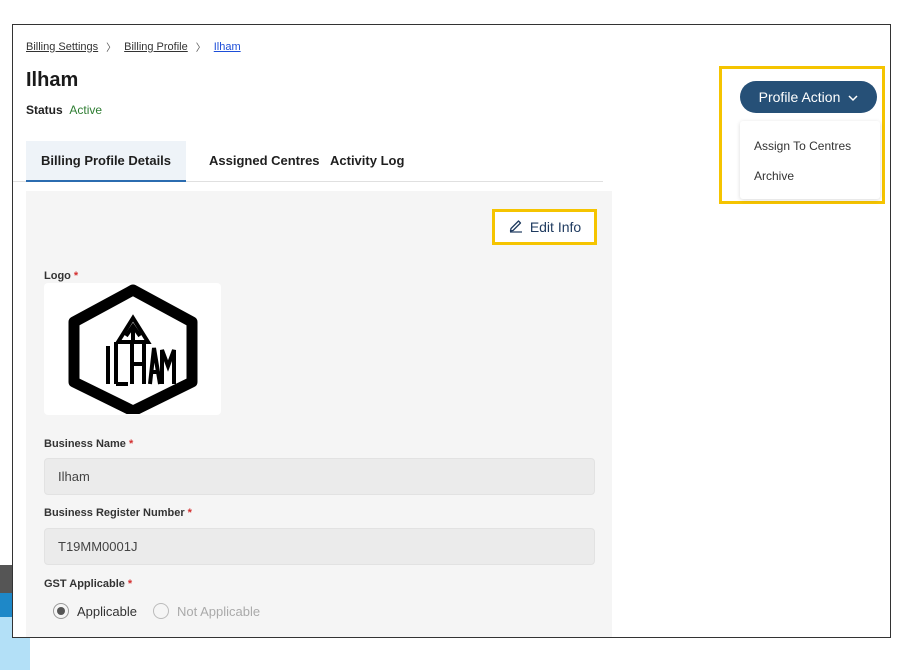  I want to click on gst-not-applicable-radio, so click(161, 611).